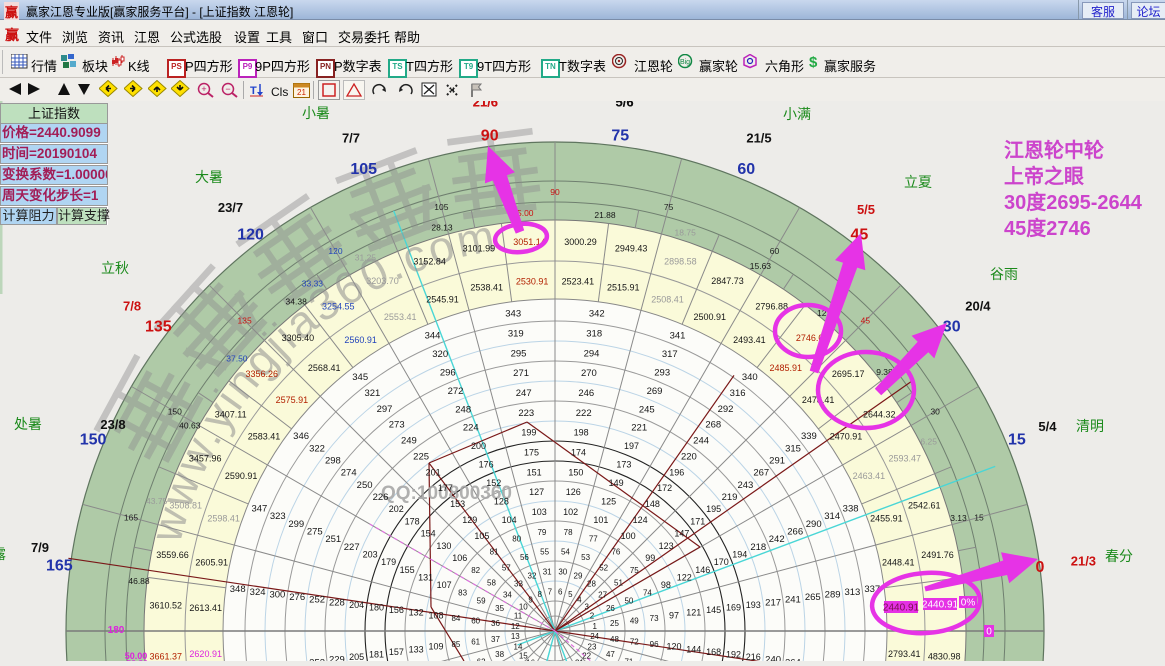 This screenshot has height=666, width=1165. Describe the element at coordinates (662, 372) in the screenshot. I see `svg-text: 293` at that location.